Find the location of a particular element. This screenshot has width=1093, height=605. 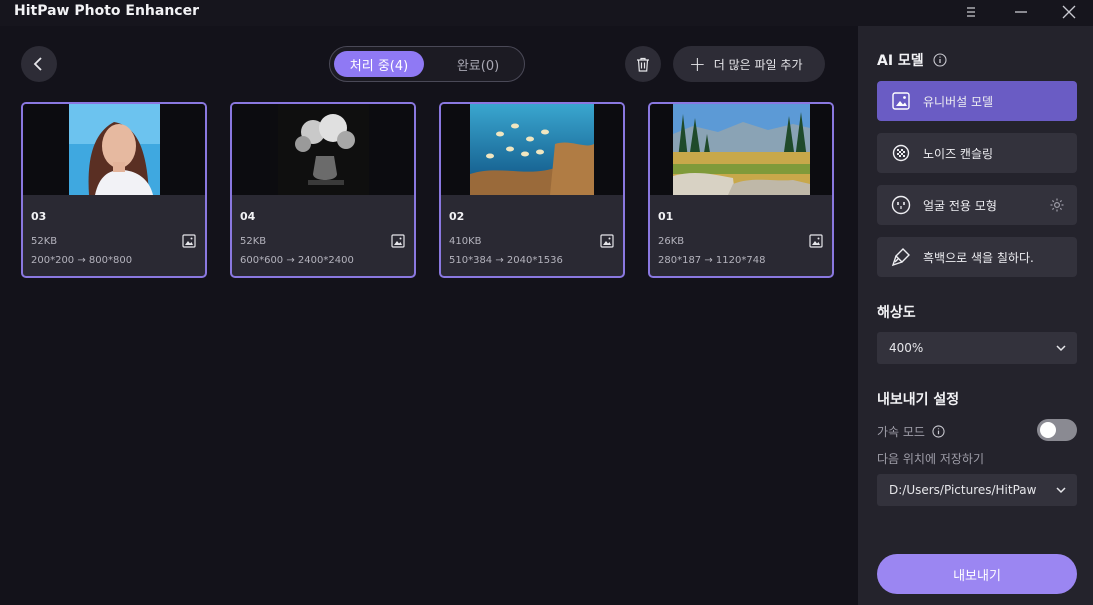

accel-mode-toggle is located at coordinates (1057, 430).